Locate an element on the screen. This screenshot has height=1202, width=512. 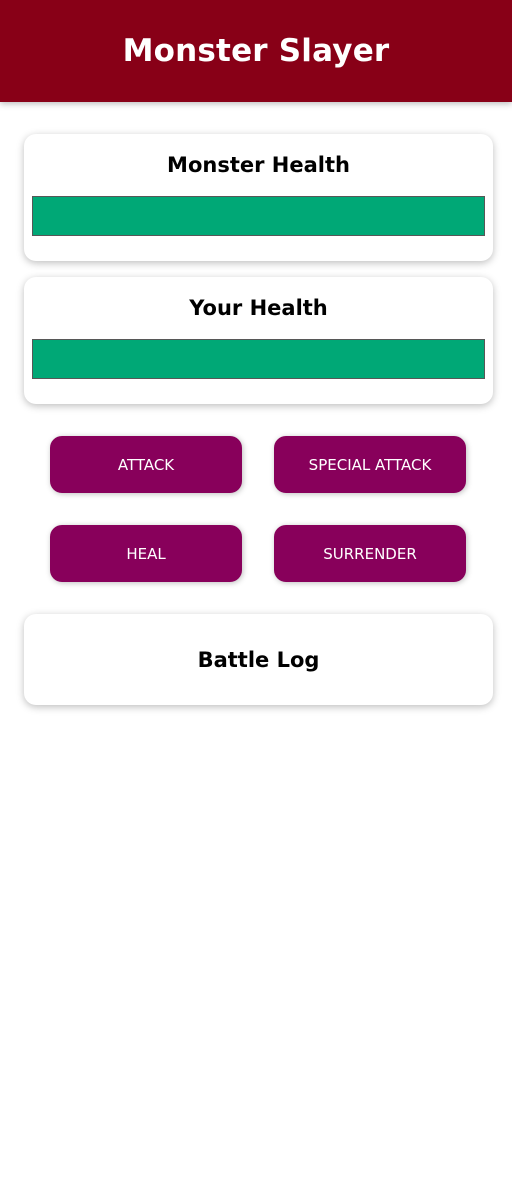
app-header: Monster Slayer is located at coordinates (256, 51).